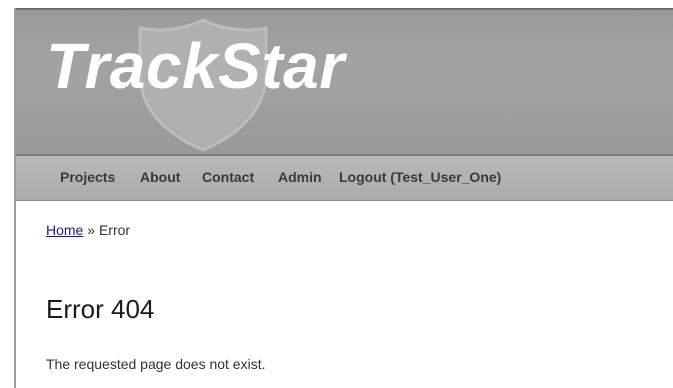 This screenshot has height=388, width=673. I want to click on nav-admin: Admin, so click(300, 177).